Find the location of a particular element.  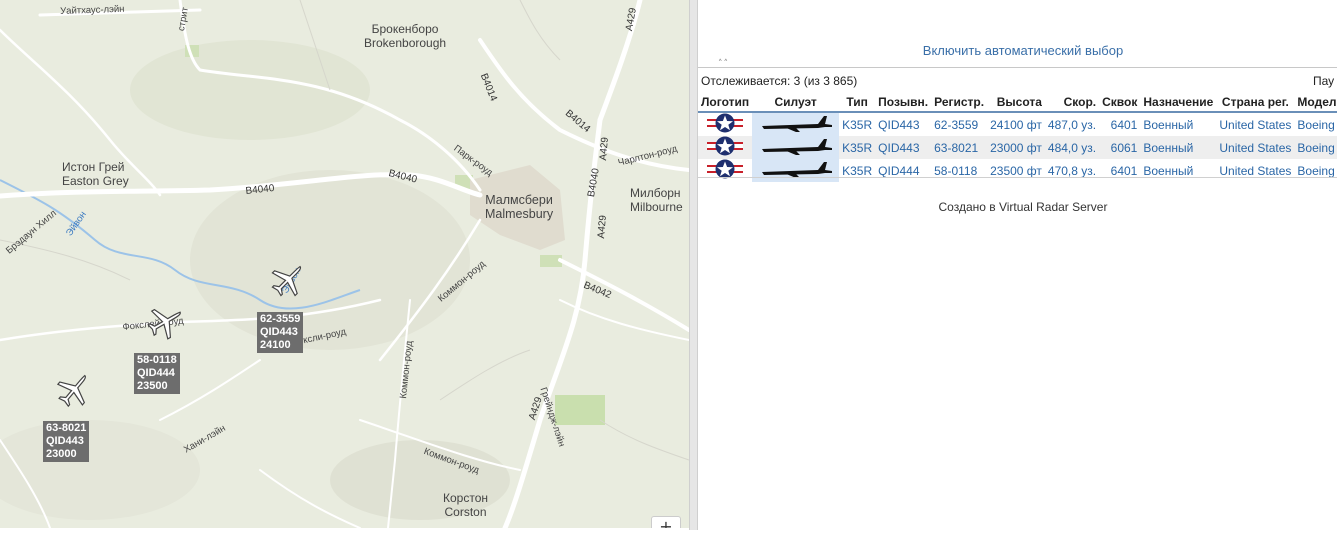

cell-altitude: 23500 фт is located at coordinates (1016, 170).